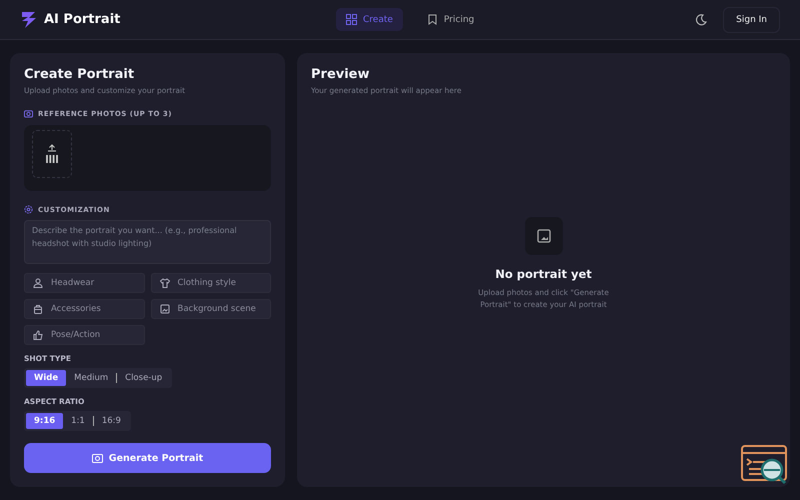 The height and width of the screenshot is (500, 800). I want to click on option-button: Background scene, so click(210, 309).